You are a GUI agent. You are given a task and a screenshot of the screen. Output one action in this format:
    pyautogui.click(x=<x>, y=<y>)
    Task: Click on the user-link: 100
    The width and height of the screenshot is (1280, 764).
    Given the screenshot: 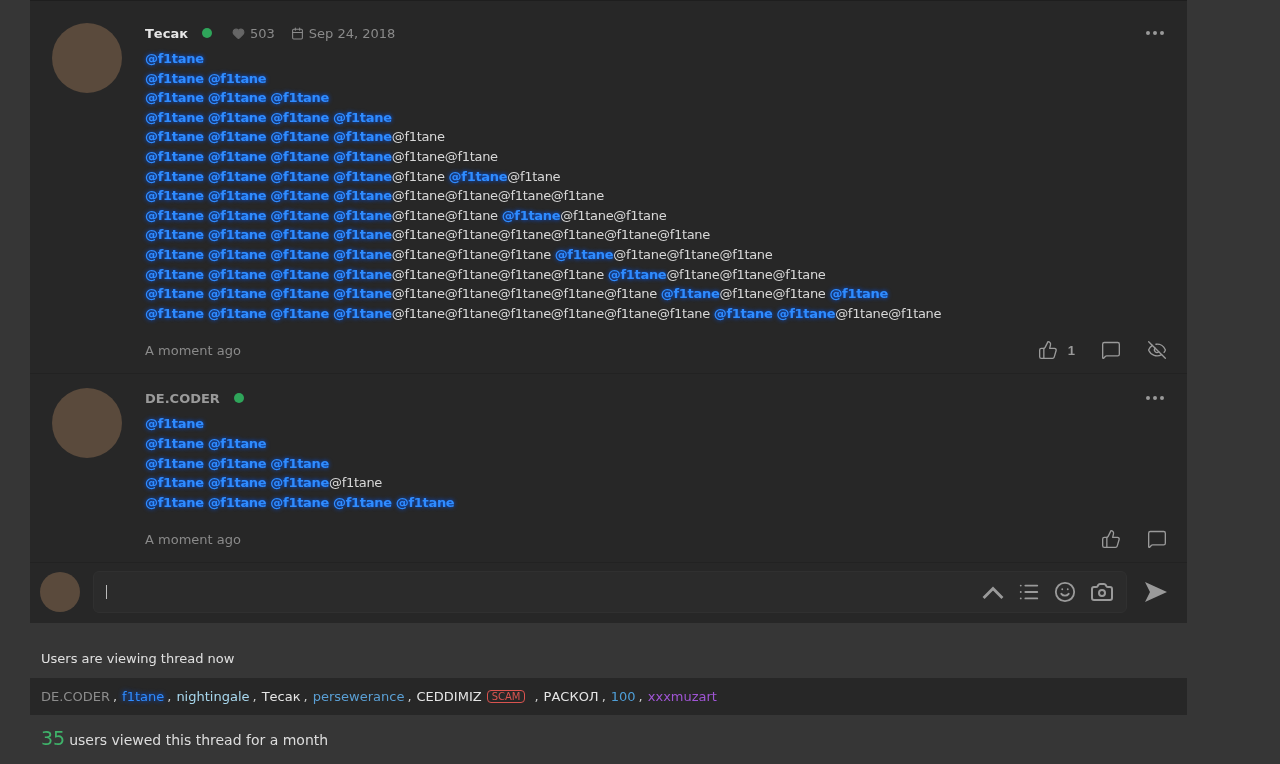 What is the action you would take?
    pyautogui.click(x=623, y=697)
    